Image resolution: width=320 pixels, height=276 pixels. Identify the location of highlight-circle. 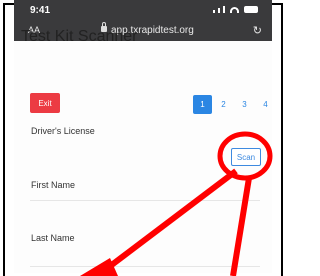
(245, 156).